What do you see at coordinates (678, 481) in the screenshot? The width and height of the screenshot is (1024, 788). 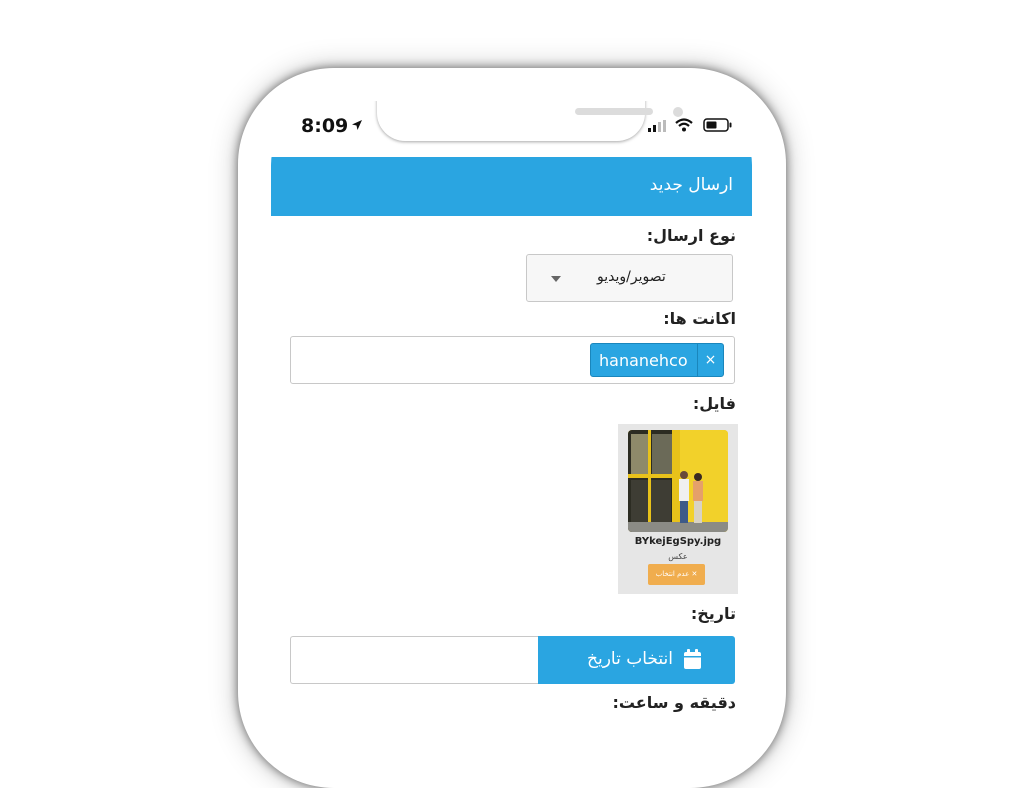 I see `image-thumbnail` at bounding box center [678, 481].